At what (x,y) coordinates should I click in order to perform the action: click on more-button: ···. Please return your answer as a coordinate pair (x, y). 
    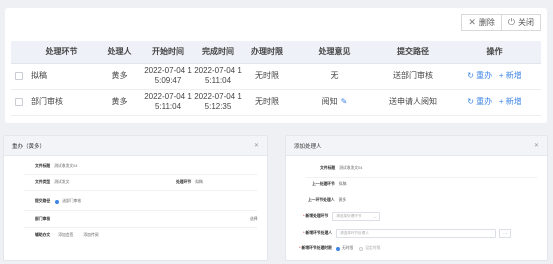
    Looking at the image, I should click on (505, 233).